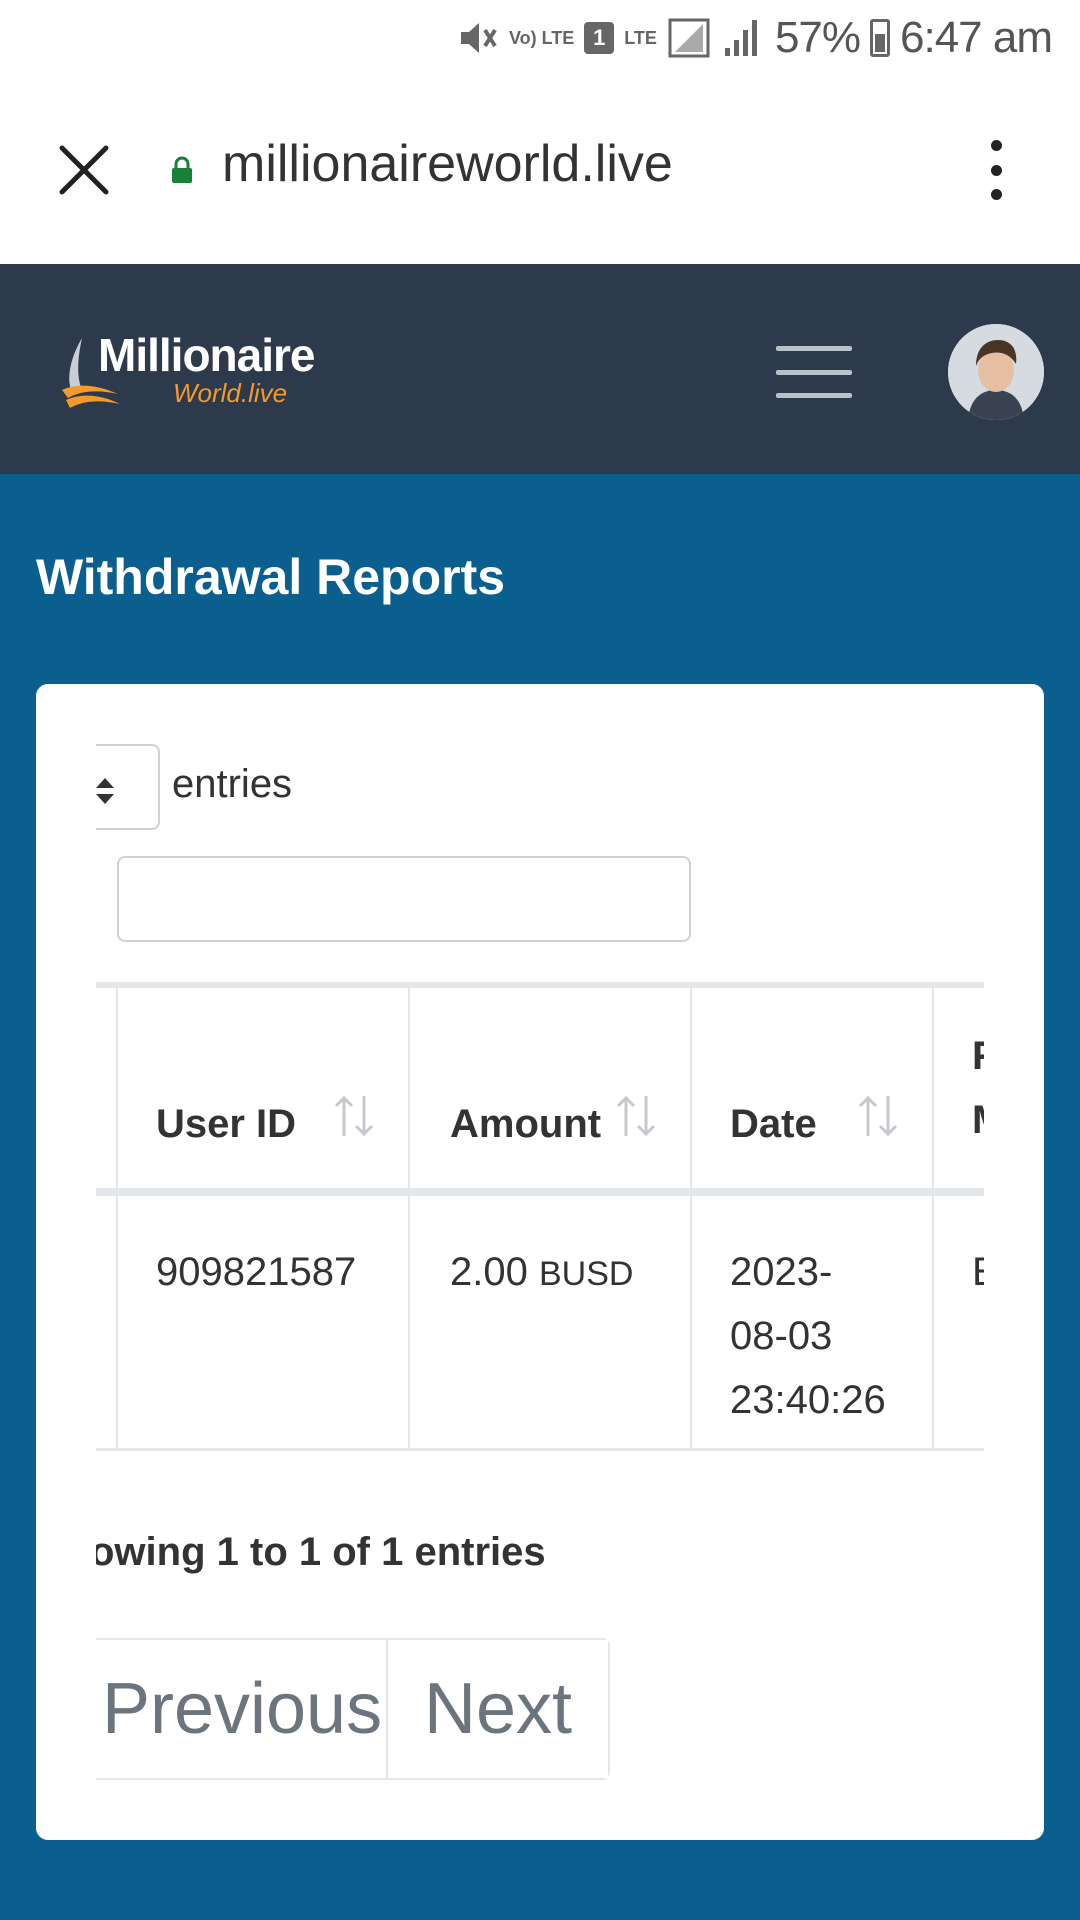  I want to click on cell-date: 2023- 08-03 23:40:26, so click(808, 1336).